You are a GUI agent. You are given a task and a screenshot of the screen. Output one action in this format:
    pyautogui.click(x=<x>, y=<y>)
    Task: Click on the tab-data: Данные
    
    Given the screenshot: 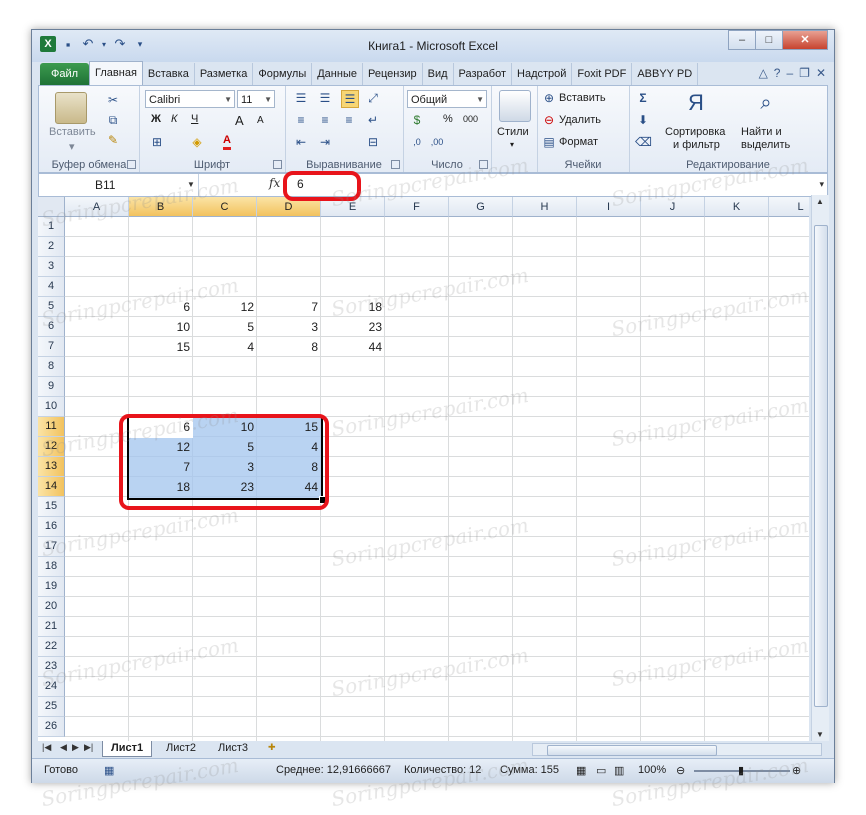 What is the action you would take?
    pyautogui.click(x=337, y=74)
    